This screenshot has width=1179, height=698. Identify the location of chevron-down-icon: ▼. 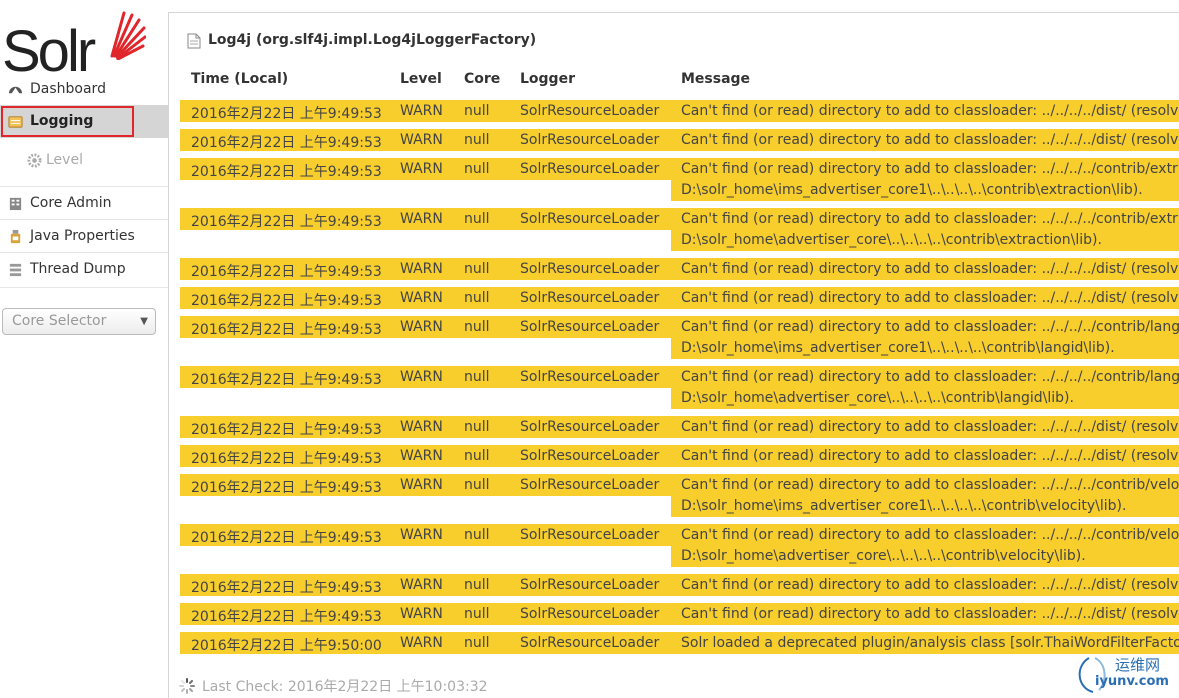
(144, 321).